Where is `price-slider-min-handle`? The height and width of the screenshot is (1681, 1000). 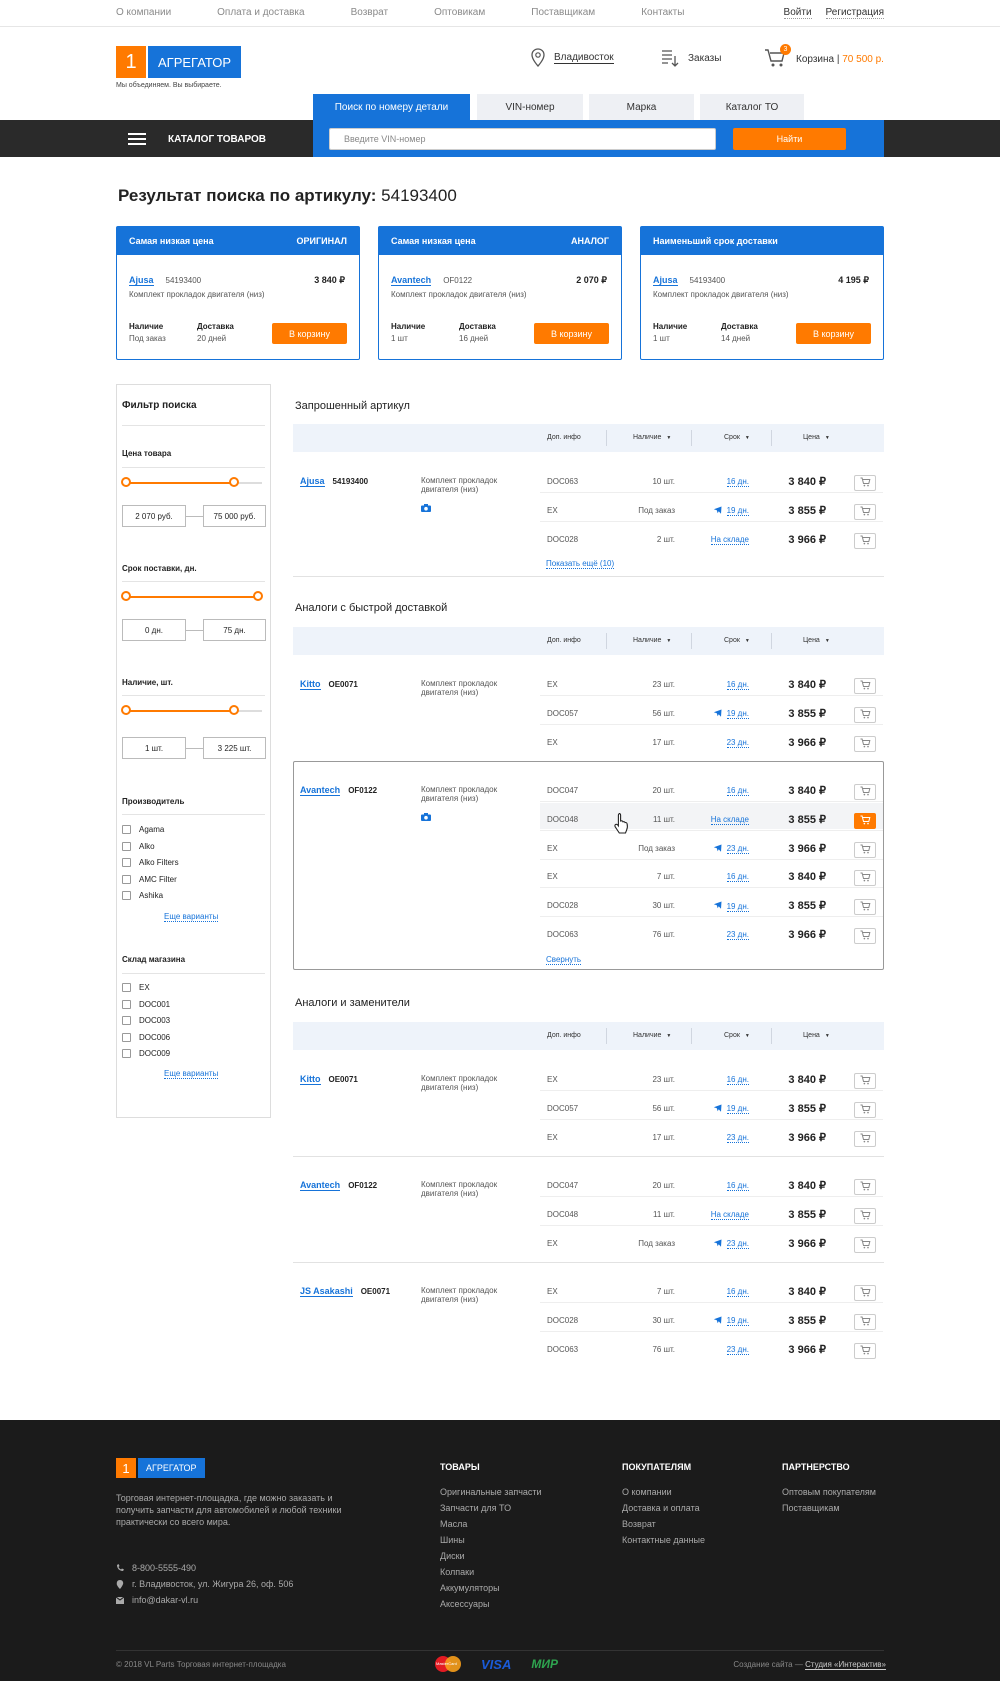
price-slider-min-handle is located at coordinates (126, 482).